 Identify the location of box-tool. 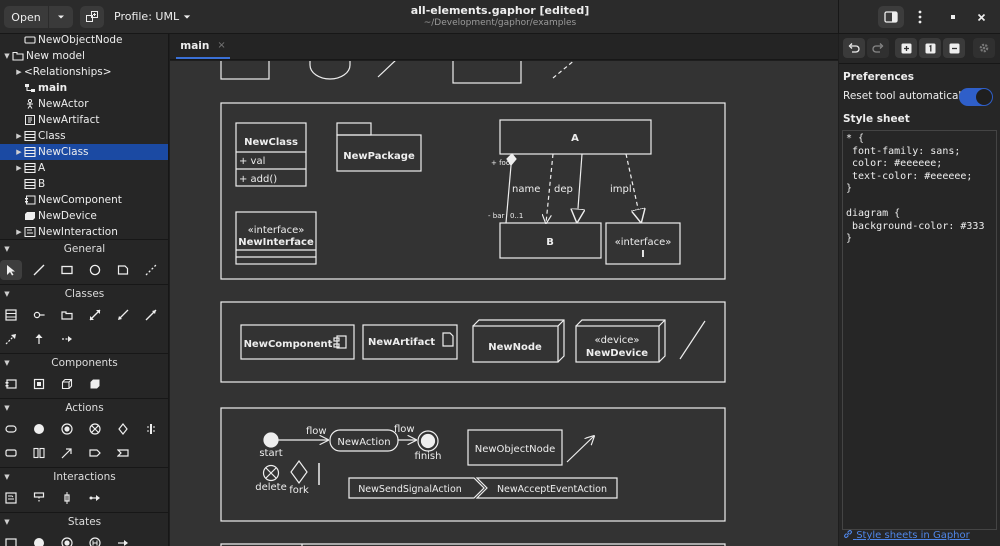
(67, 270).